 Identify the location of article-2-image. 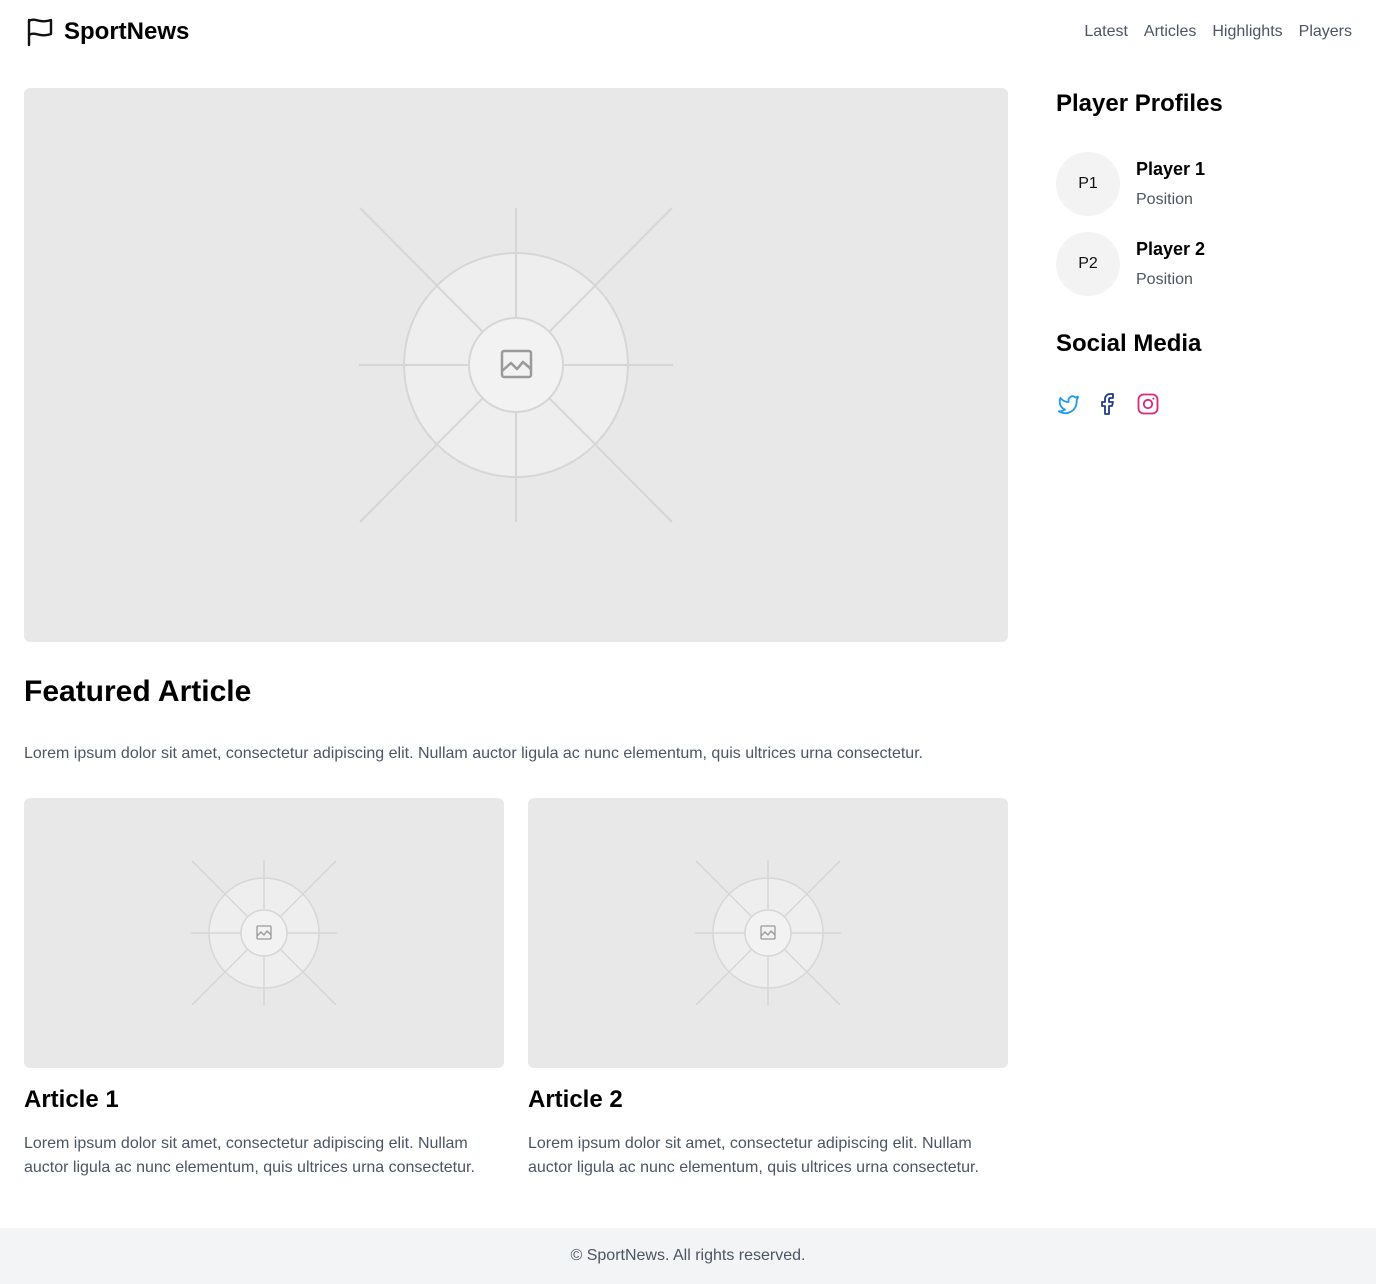
(768, 933).